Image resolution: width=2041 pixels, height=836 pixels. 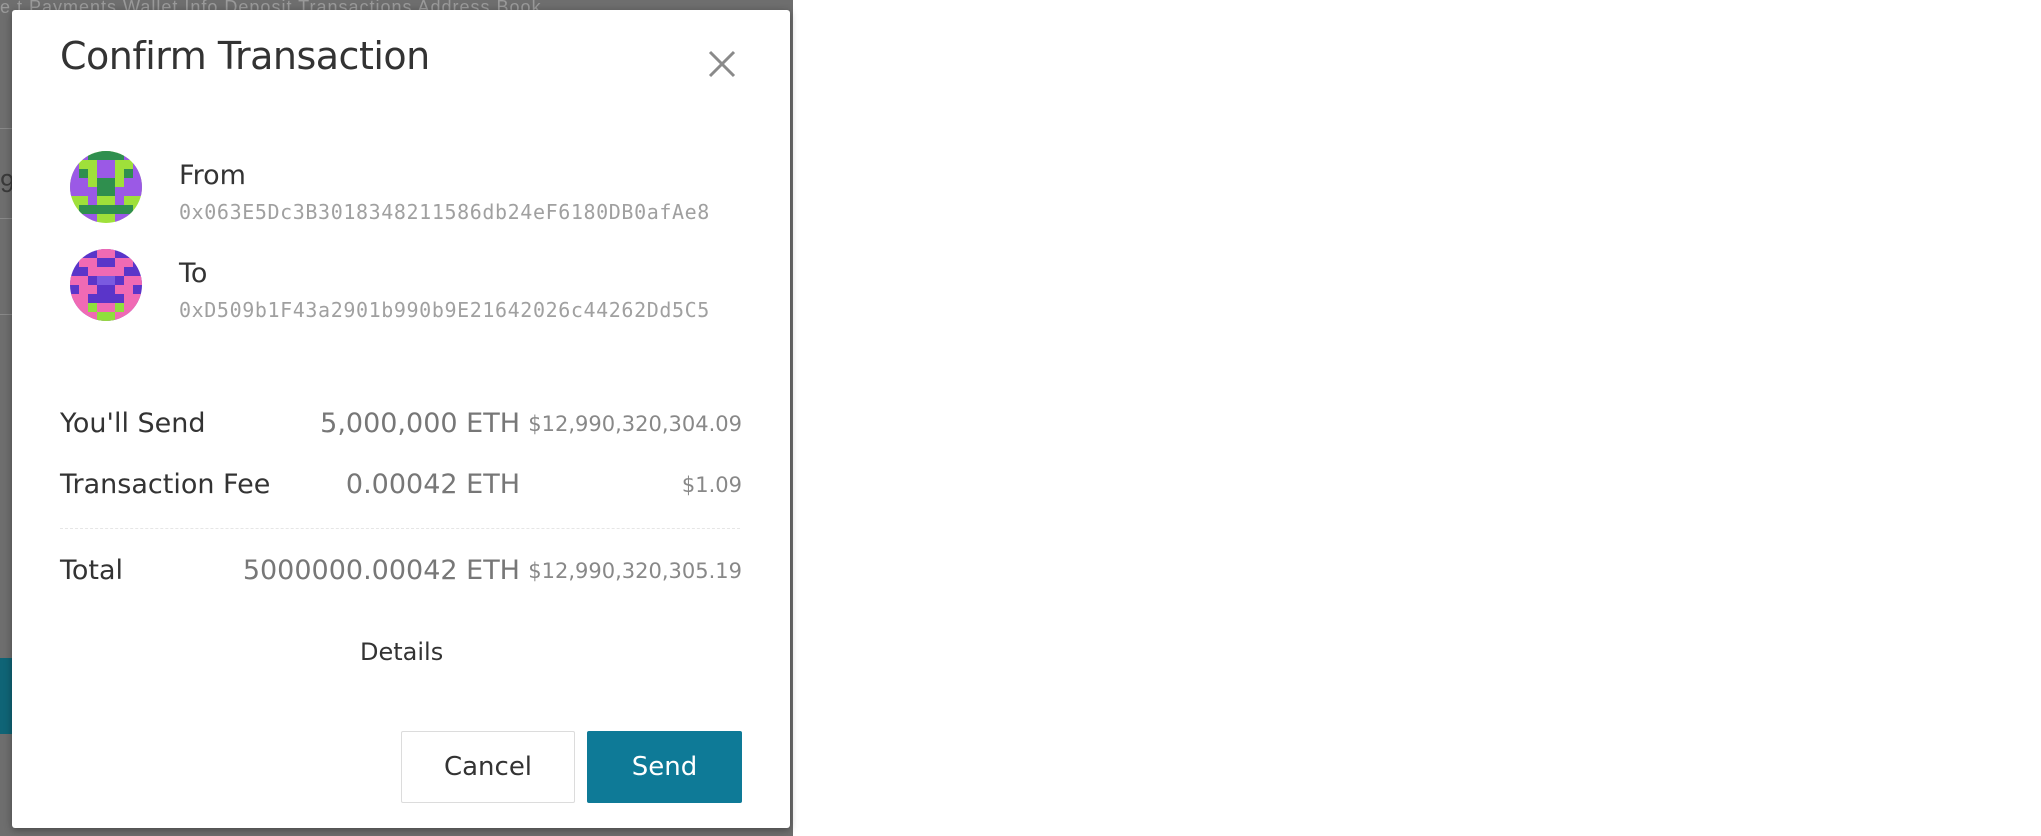 I want to click on send-amount-usd: $12,990,320,304.09, so click(x=635, y=424).